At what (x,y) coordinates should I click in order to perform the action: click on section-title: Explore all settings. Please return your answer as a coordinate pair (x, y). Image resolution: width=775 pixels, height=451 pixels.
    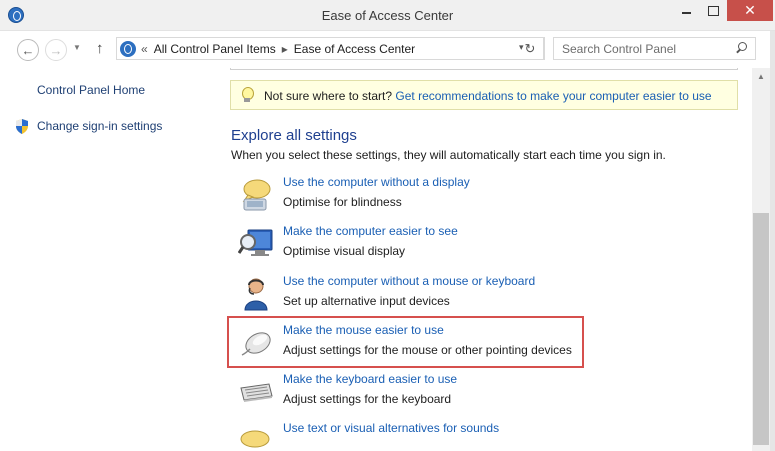
    Looking at the image, I should click on (294, 135).